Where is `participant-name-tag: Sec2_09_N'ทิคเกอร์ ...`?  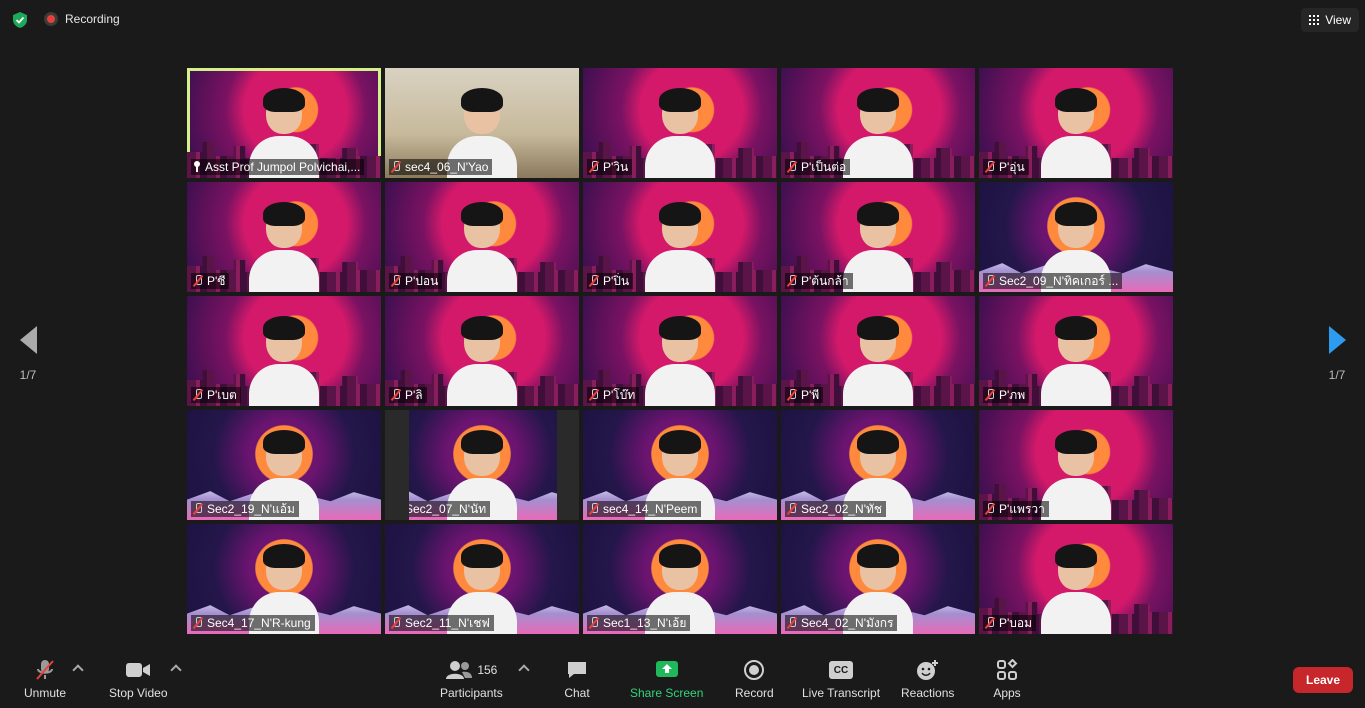 participant-name-tag: Sec2_09_N'ทิคเกอร์ ... is located at coordinates (1053, 281).